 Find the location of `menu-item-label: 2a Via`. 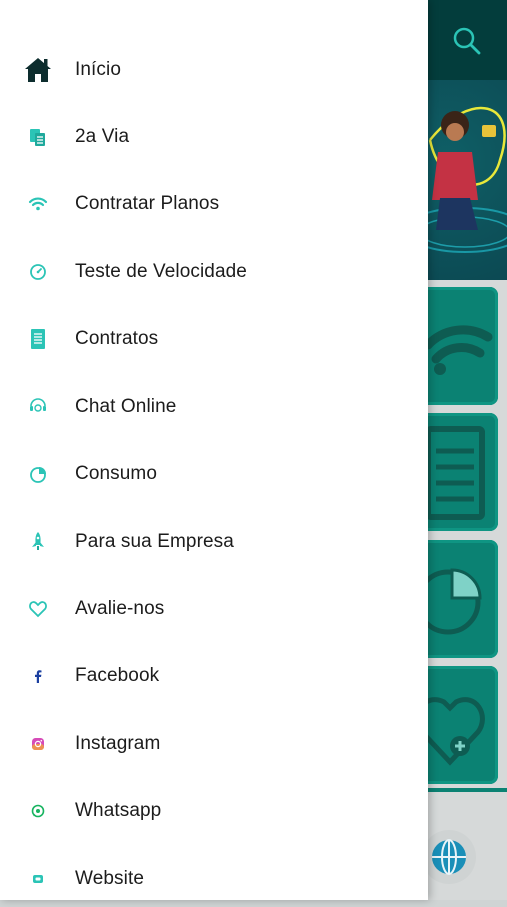

menu-item-label: 2a Via is located at coordinates (102, 136).